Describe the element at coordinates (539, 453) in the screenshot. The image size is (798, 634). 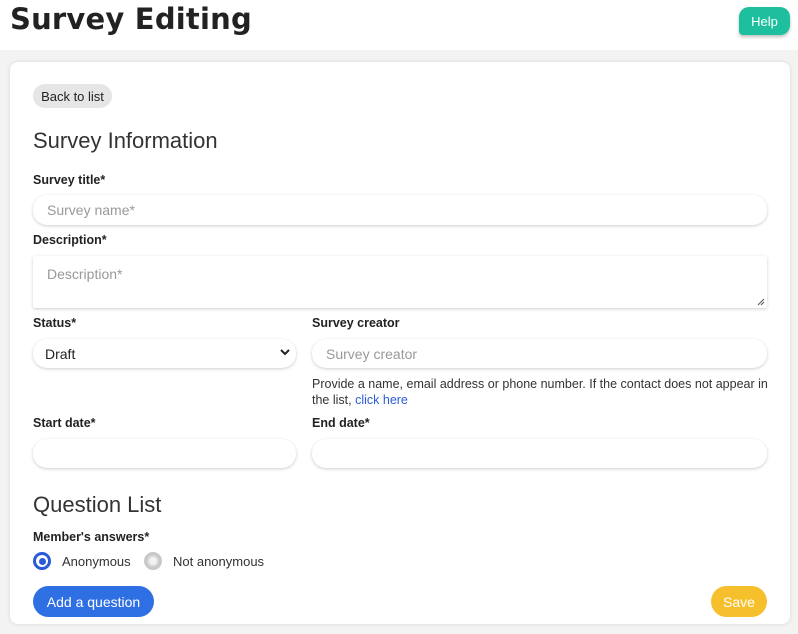
I see `end-date-input` at that location.